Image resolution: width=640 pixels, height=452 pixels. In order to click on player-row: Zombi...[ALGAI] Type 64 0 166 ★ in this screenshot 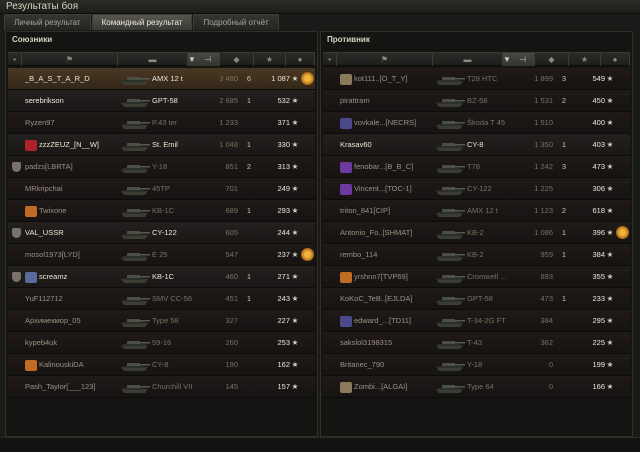, I will do `click(476, 387)`.